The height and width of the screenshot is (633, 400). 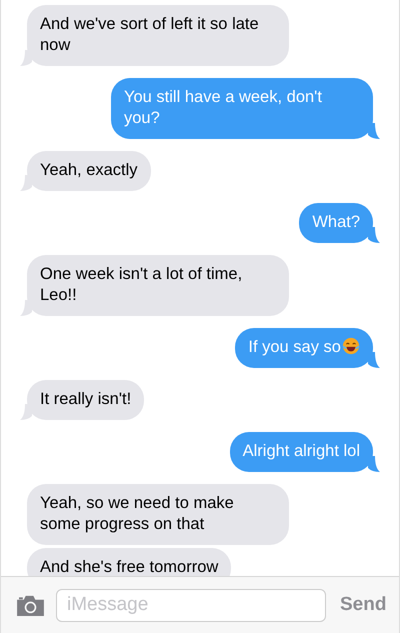 I want to click on send-button: Send, so click(x=363, y=605).